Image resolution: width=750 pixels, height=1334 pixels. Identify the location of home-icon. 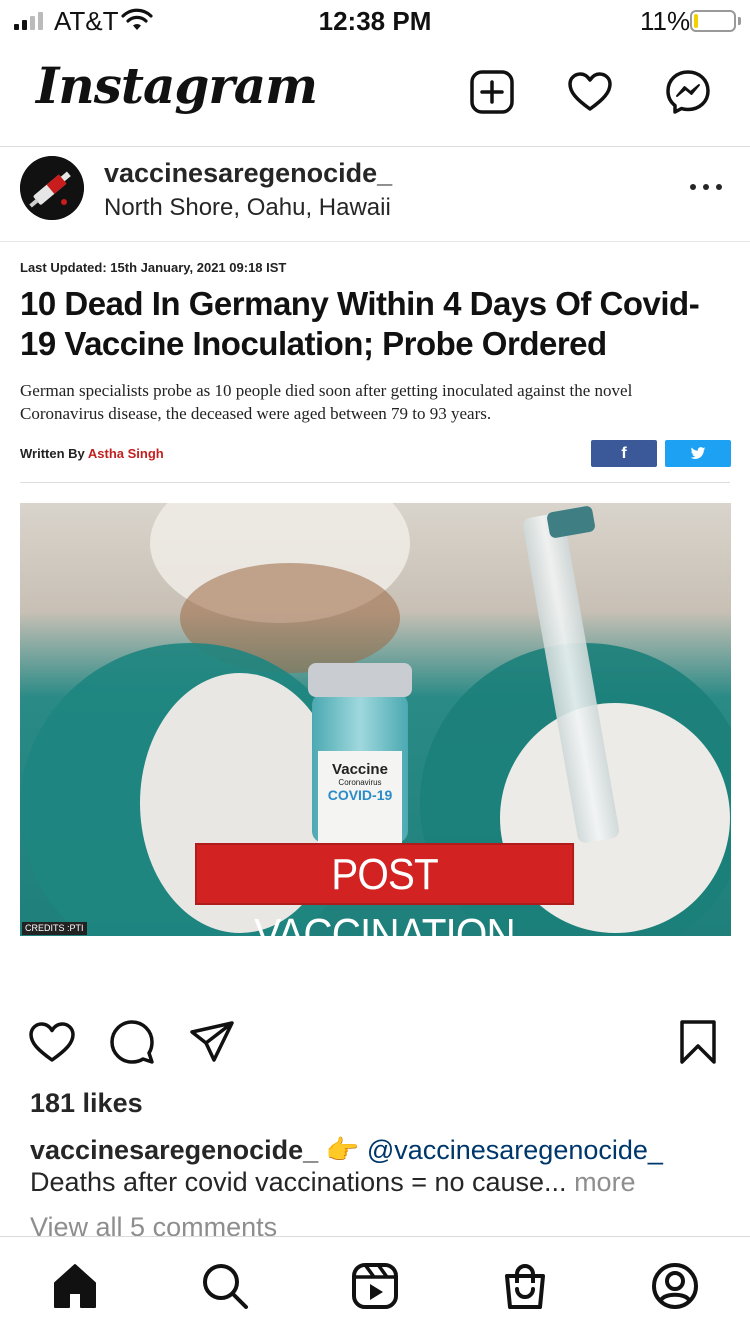
(75, 1286).